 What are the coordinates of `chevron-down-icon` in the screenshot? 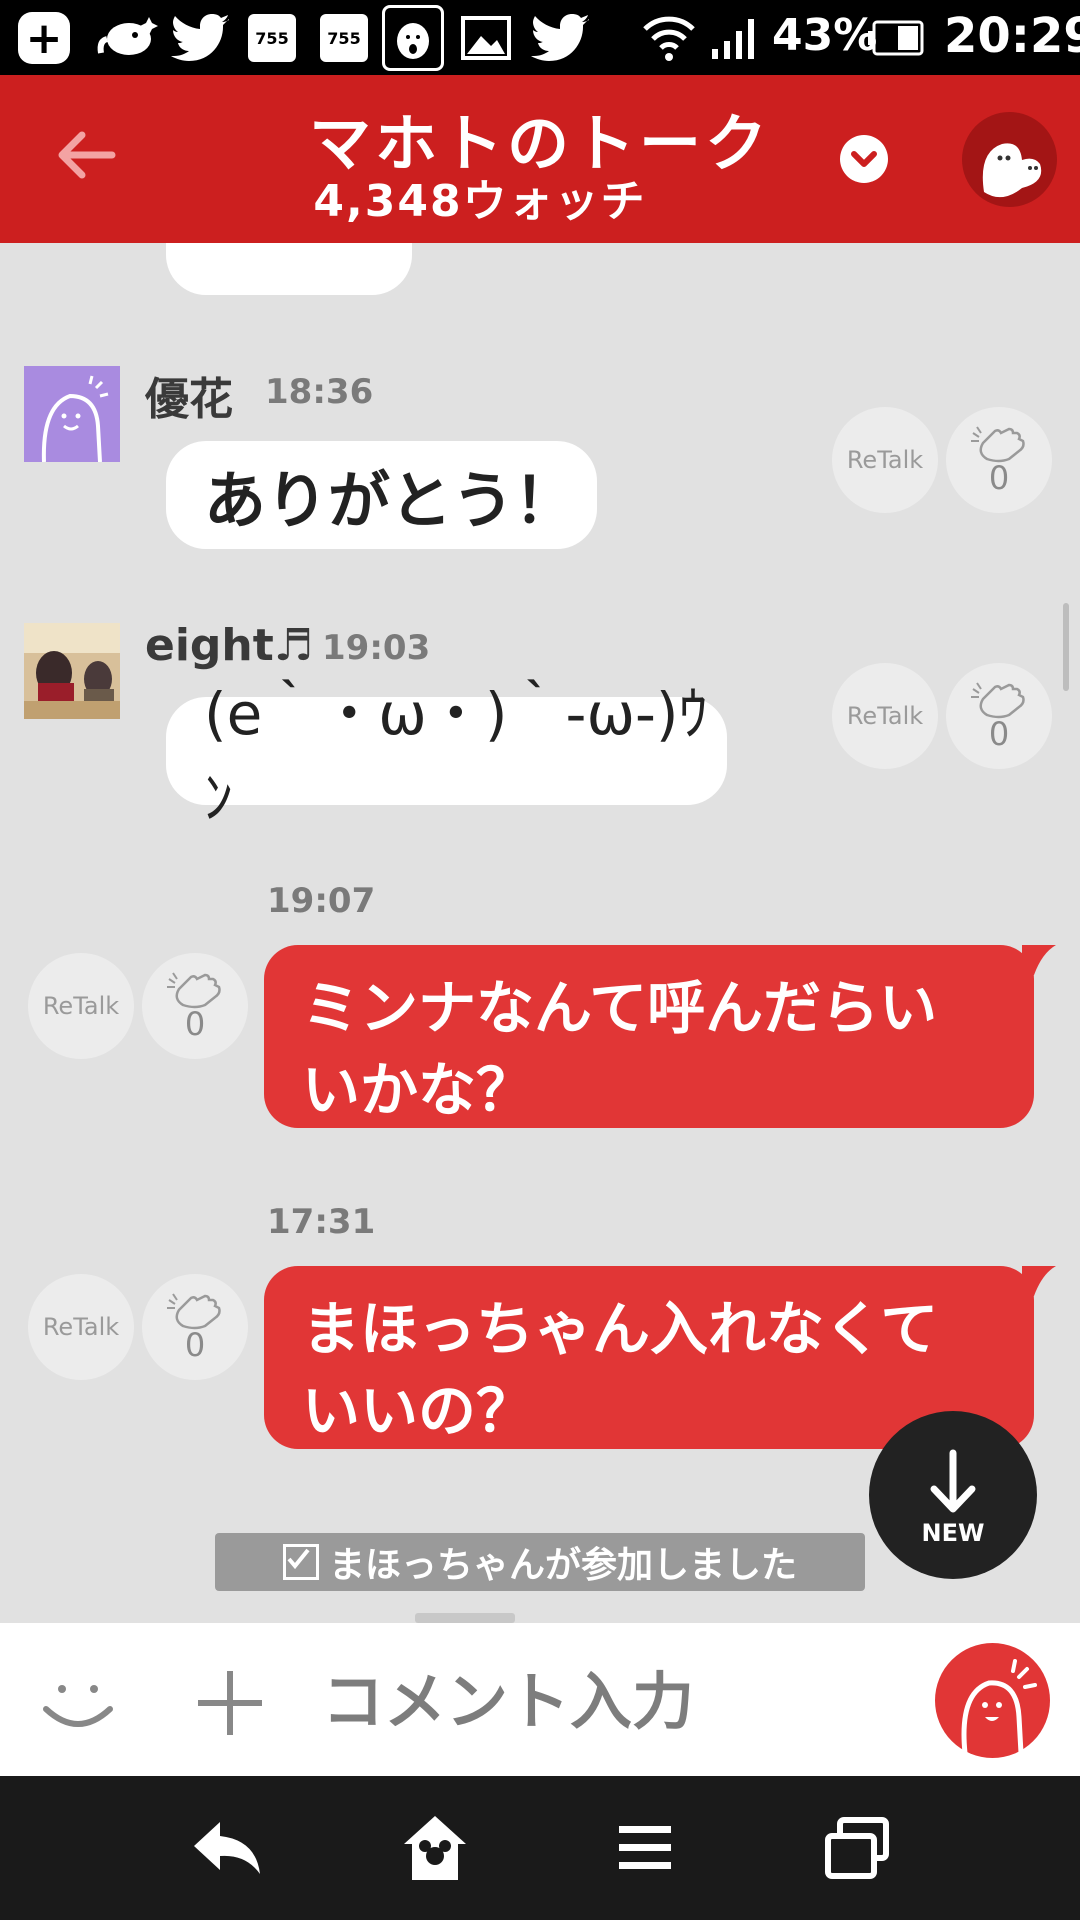 It's located at (864, 159).